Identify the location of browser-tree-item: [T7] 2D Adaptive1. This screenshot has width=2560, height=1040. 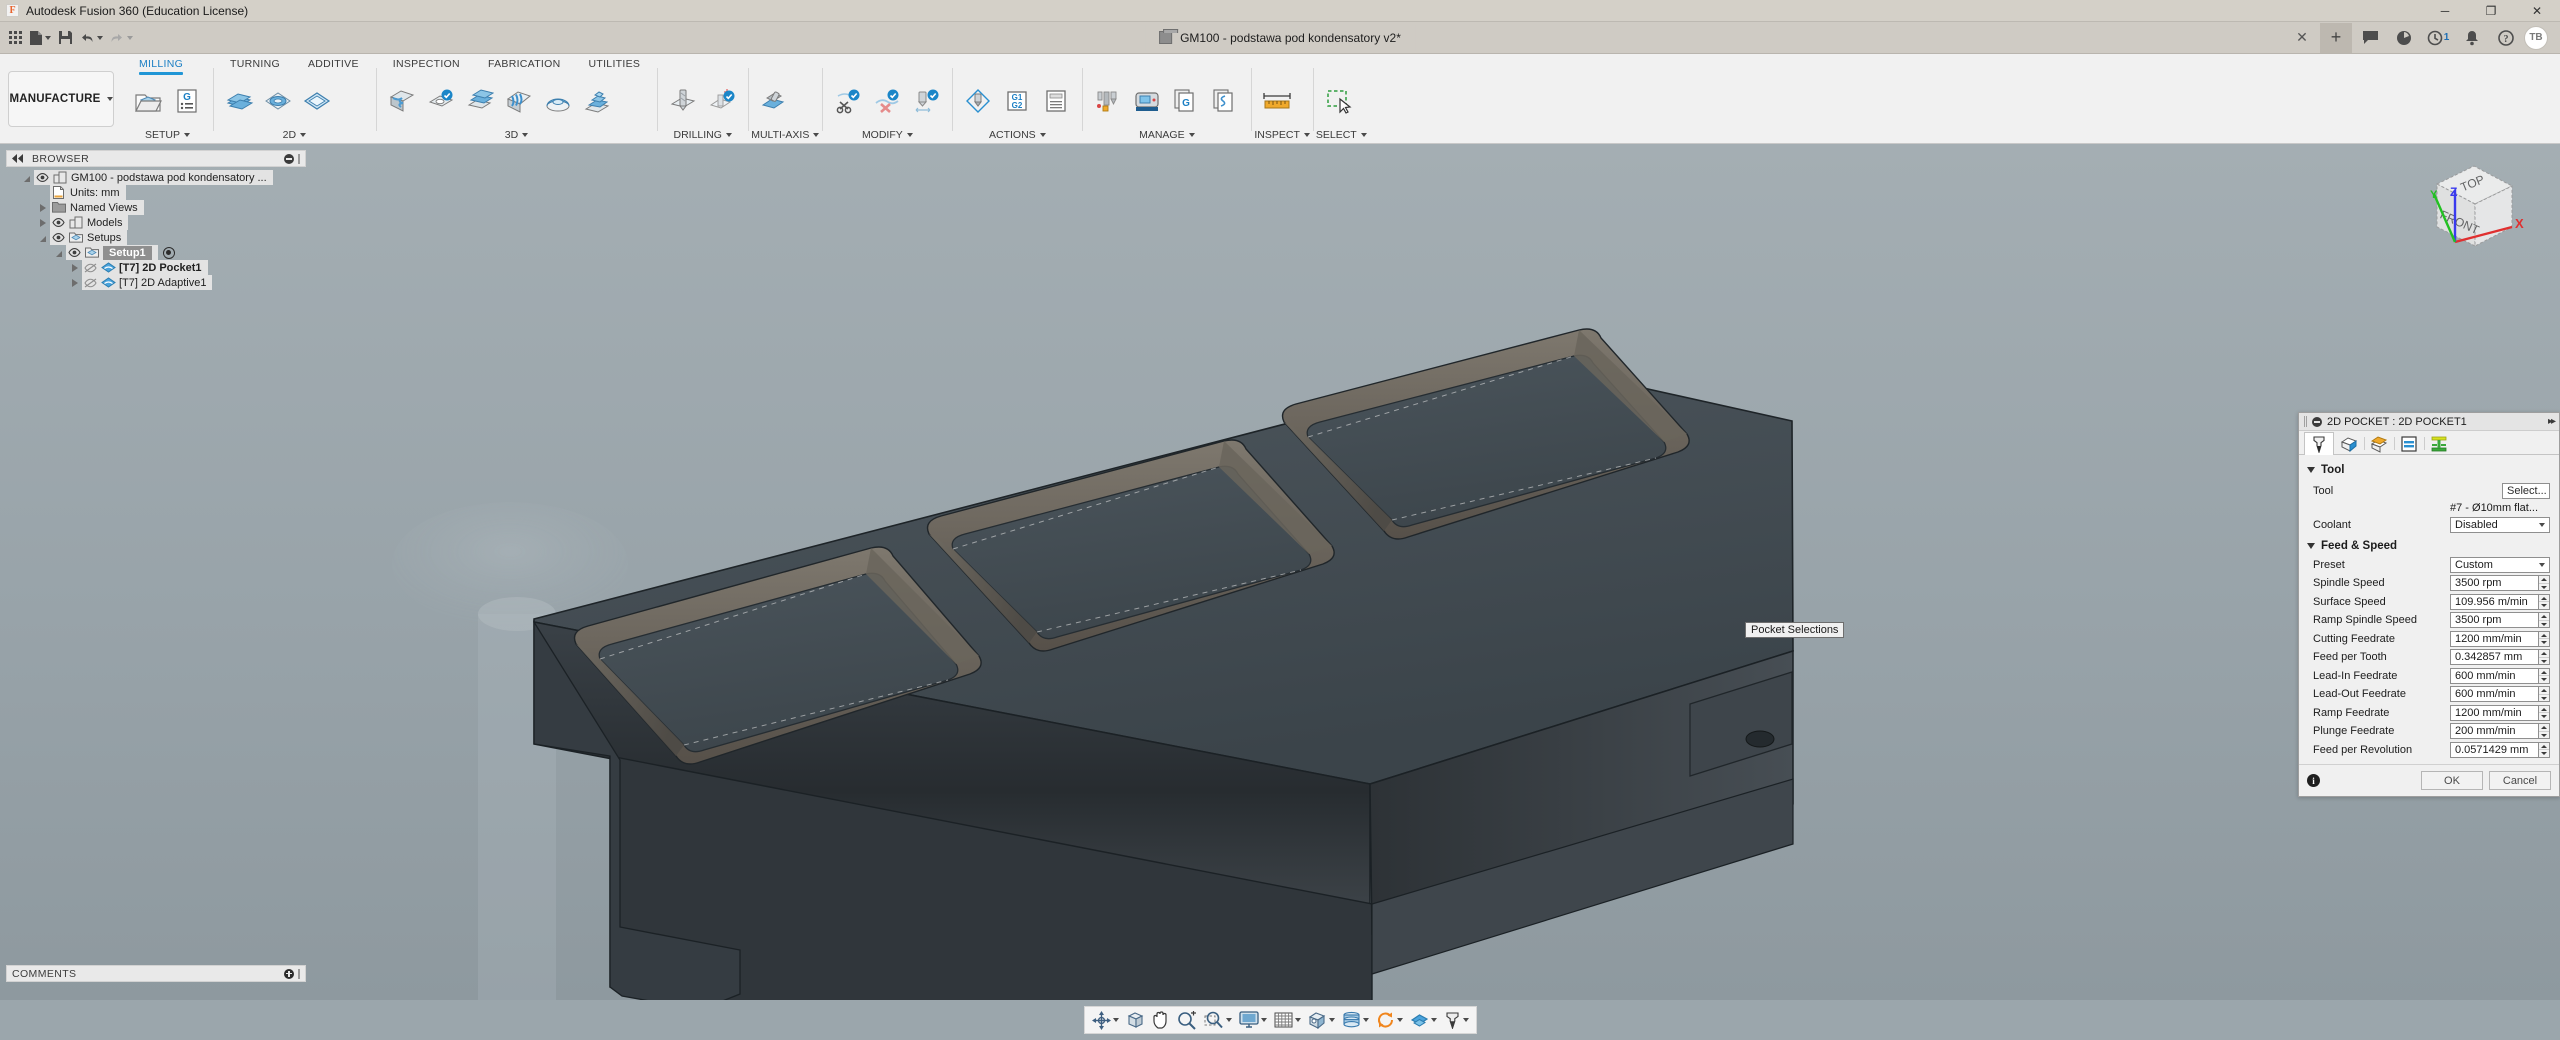
(156, 282).